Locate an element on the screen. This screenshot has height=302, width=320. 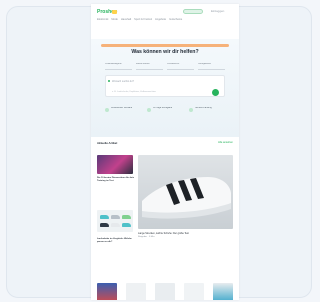
return-icon is located at coordinates (149, 110).